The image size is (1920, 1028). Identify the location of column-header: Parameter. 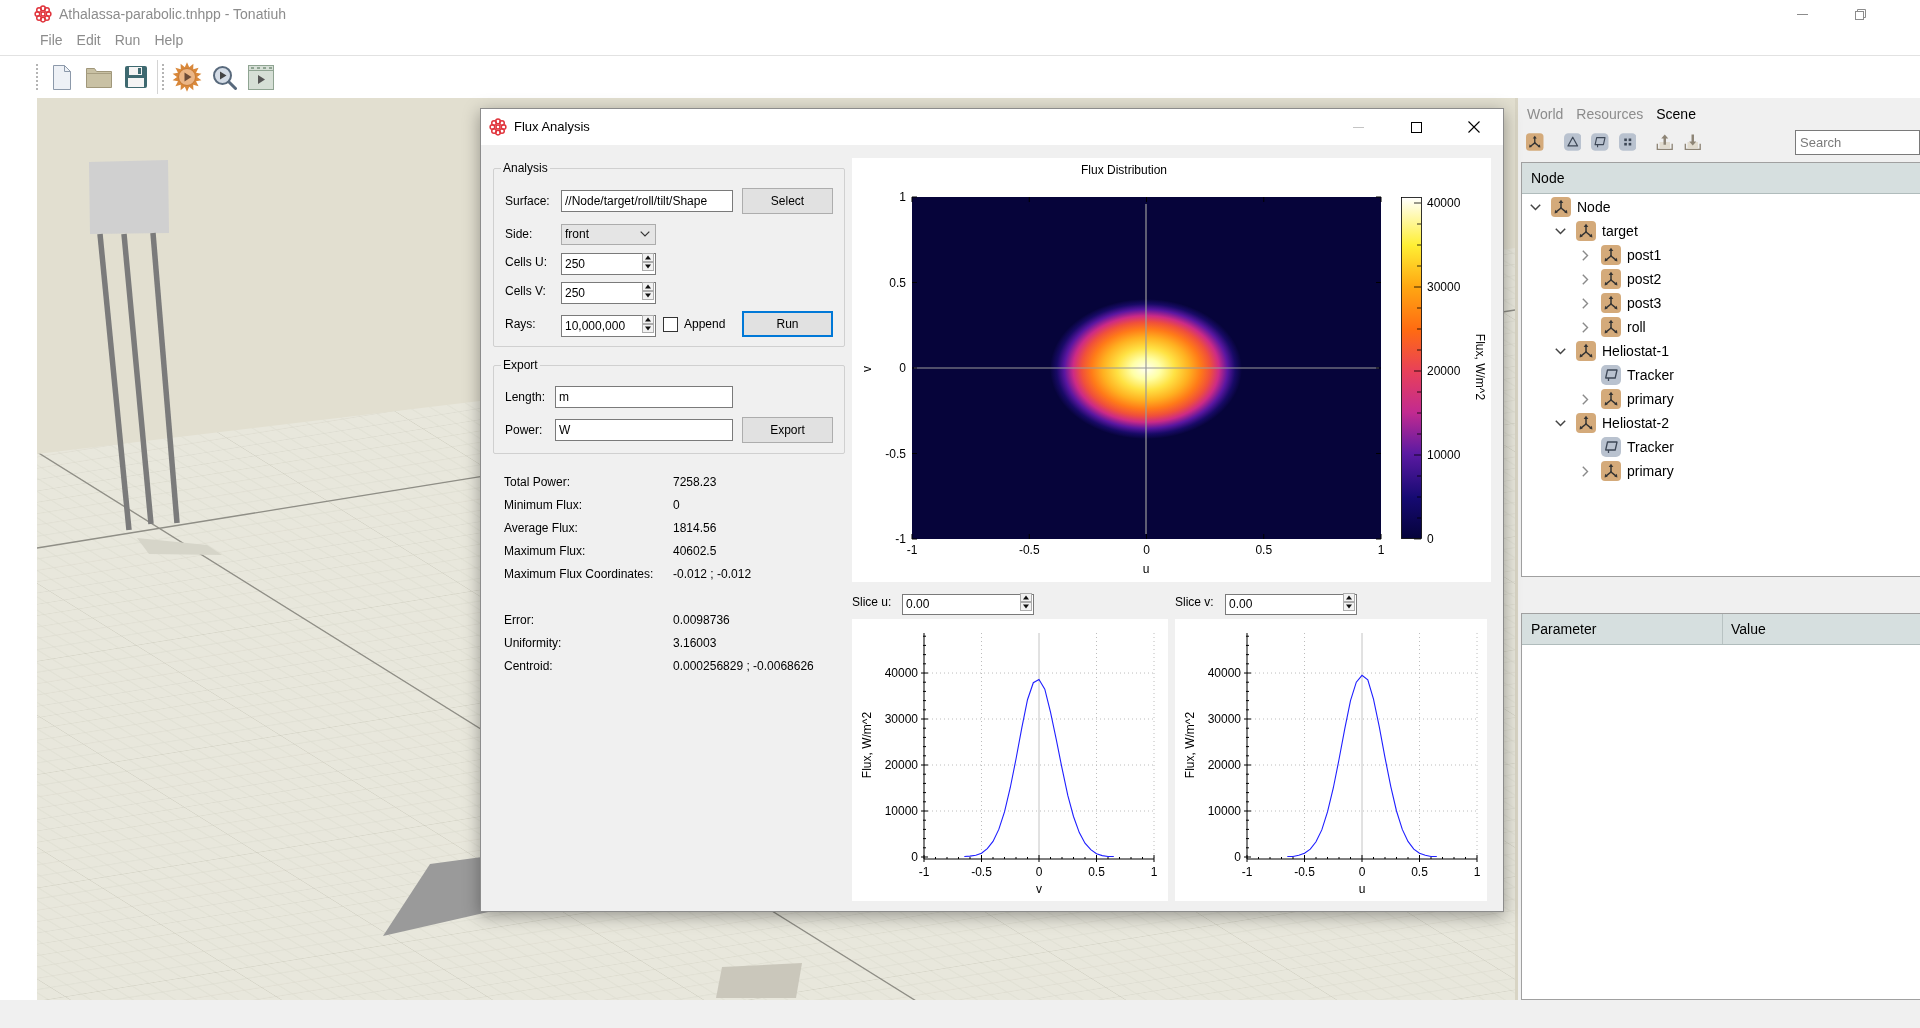
(1564, 629).